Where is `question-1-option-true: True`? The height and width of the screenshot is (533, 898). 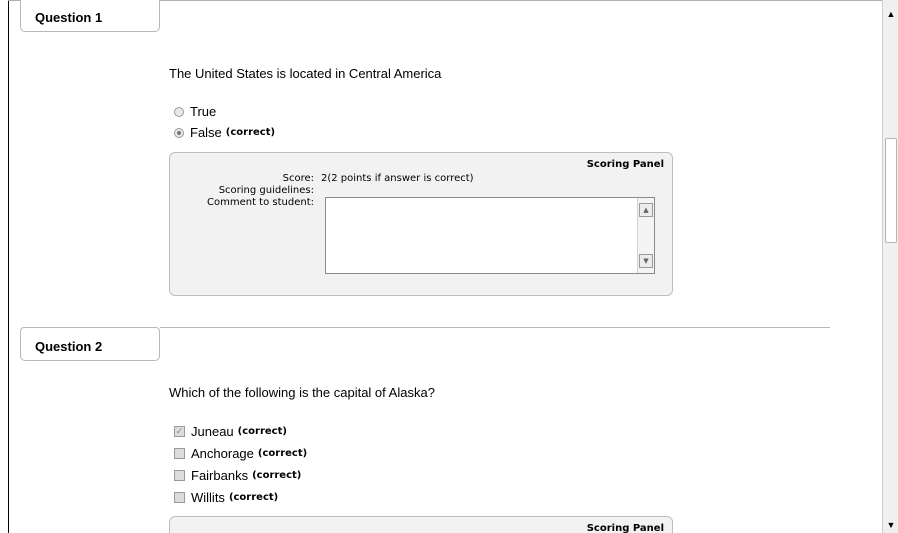 question-1-option-true: True is located at coordinates (195, 111).